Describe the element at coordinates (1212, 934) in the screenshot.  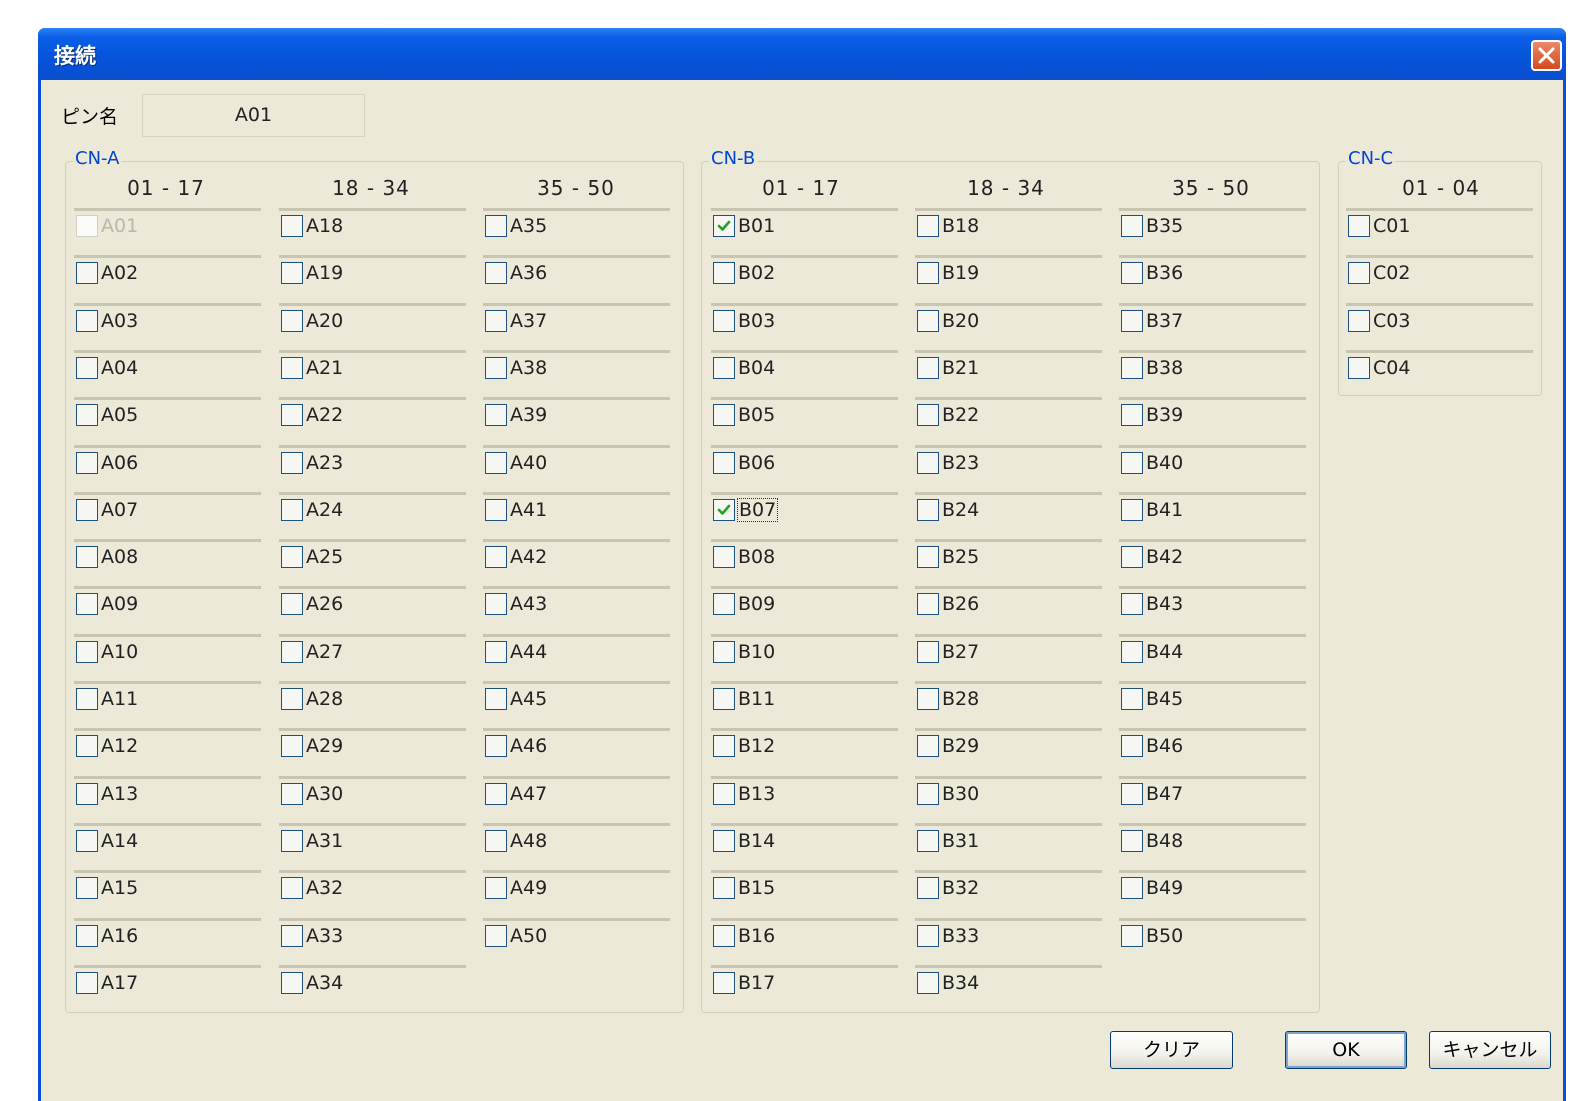
I see `checkbox-b50: B50` at that location.